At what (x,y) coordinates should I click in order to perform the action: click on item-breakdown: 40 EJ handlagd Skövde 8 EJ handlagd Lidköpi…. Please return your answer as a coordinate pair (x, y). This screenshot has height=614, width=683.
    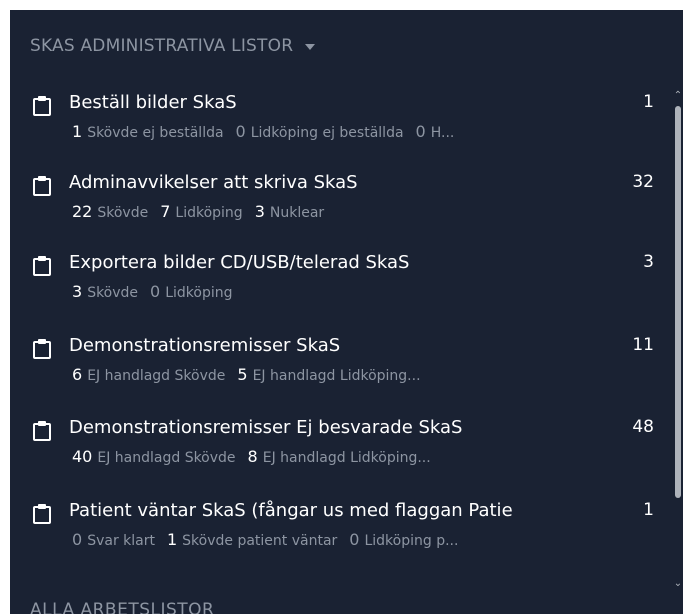
    Looking at the image, I should click on (361, 456).